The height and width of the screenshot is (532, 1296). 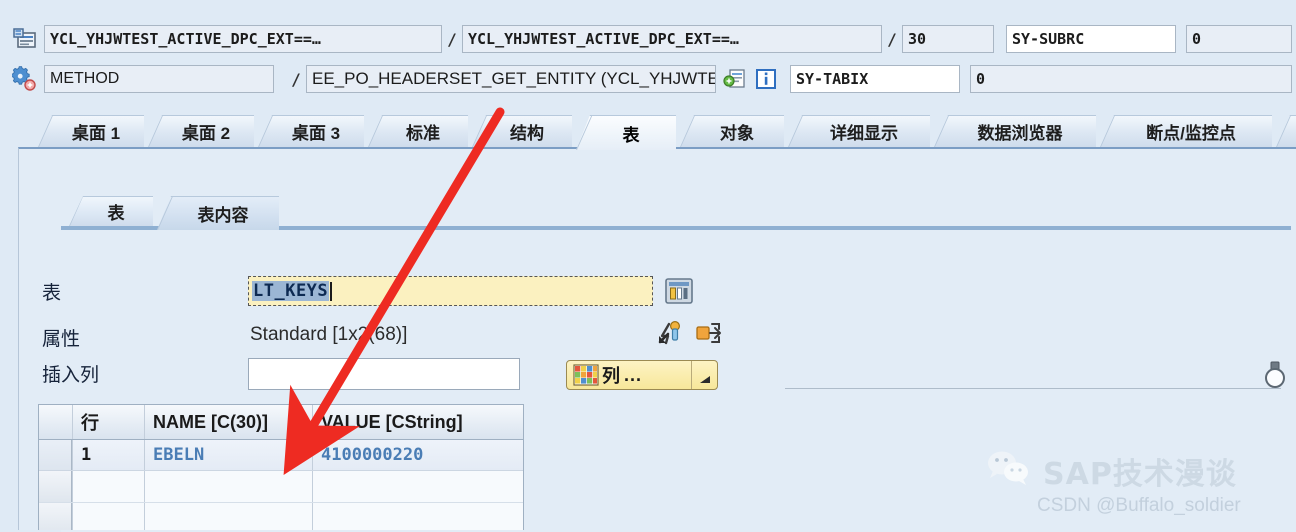 I want to click on tab-object: 对象, so click(x=732, y=131).